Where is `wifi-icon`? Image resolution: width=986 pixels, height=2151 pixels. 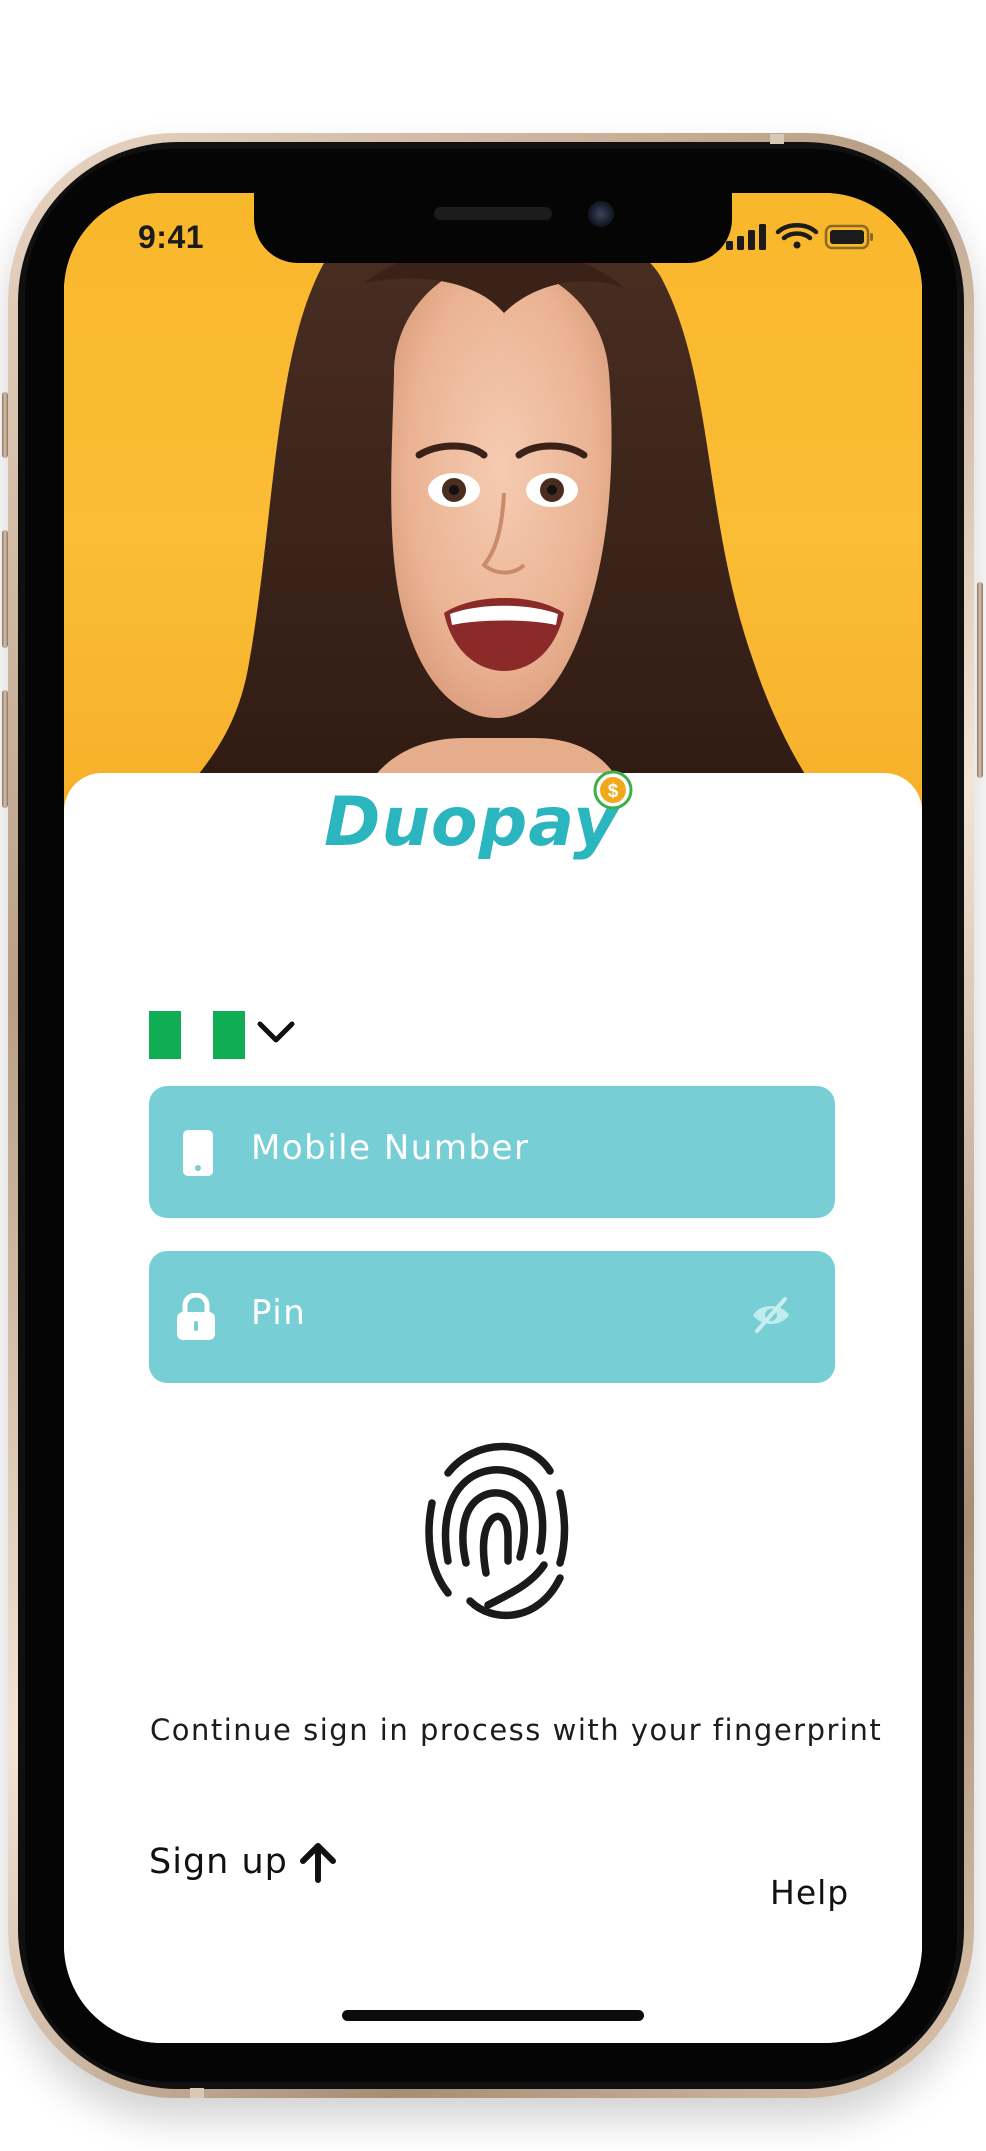
wifi-icon is located at coordinates (797, 236).